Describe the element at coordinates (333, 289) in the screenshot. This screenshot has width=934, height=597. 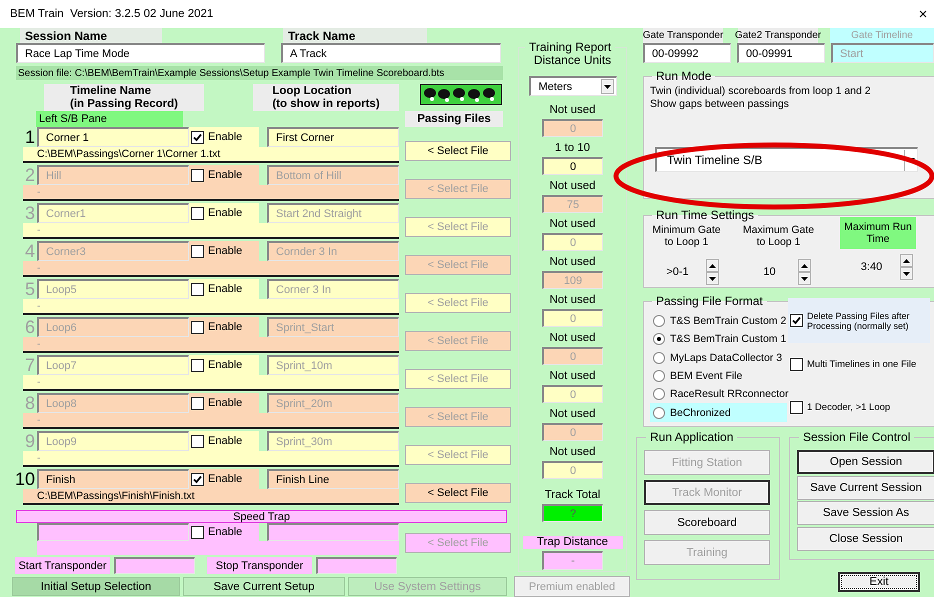
I see `loop-location-field: Corner 3 In` at that location.